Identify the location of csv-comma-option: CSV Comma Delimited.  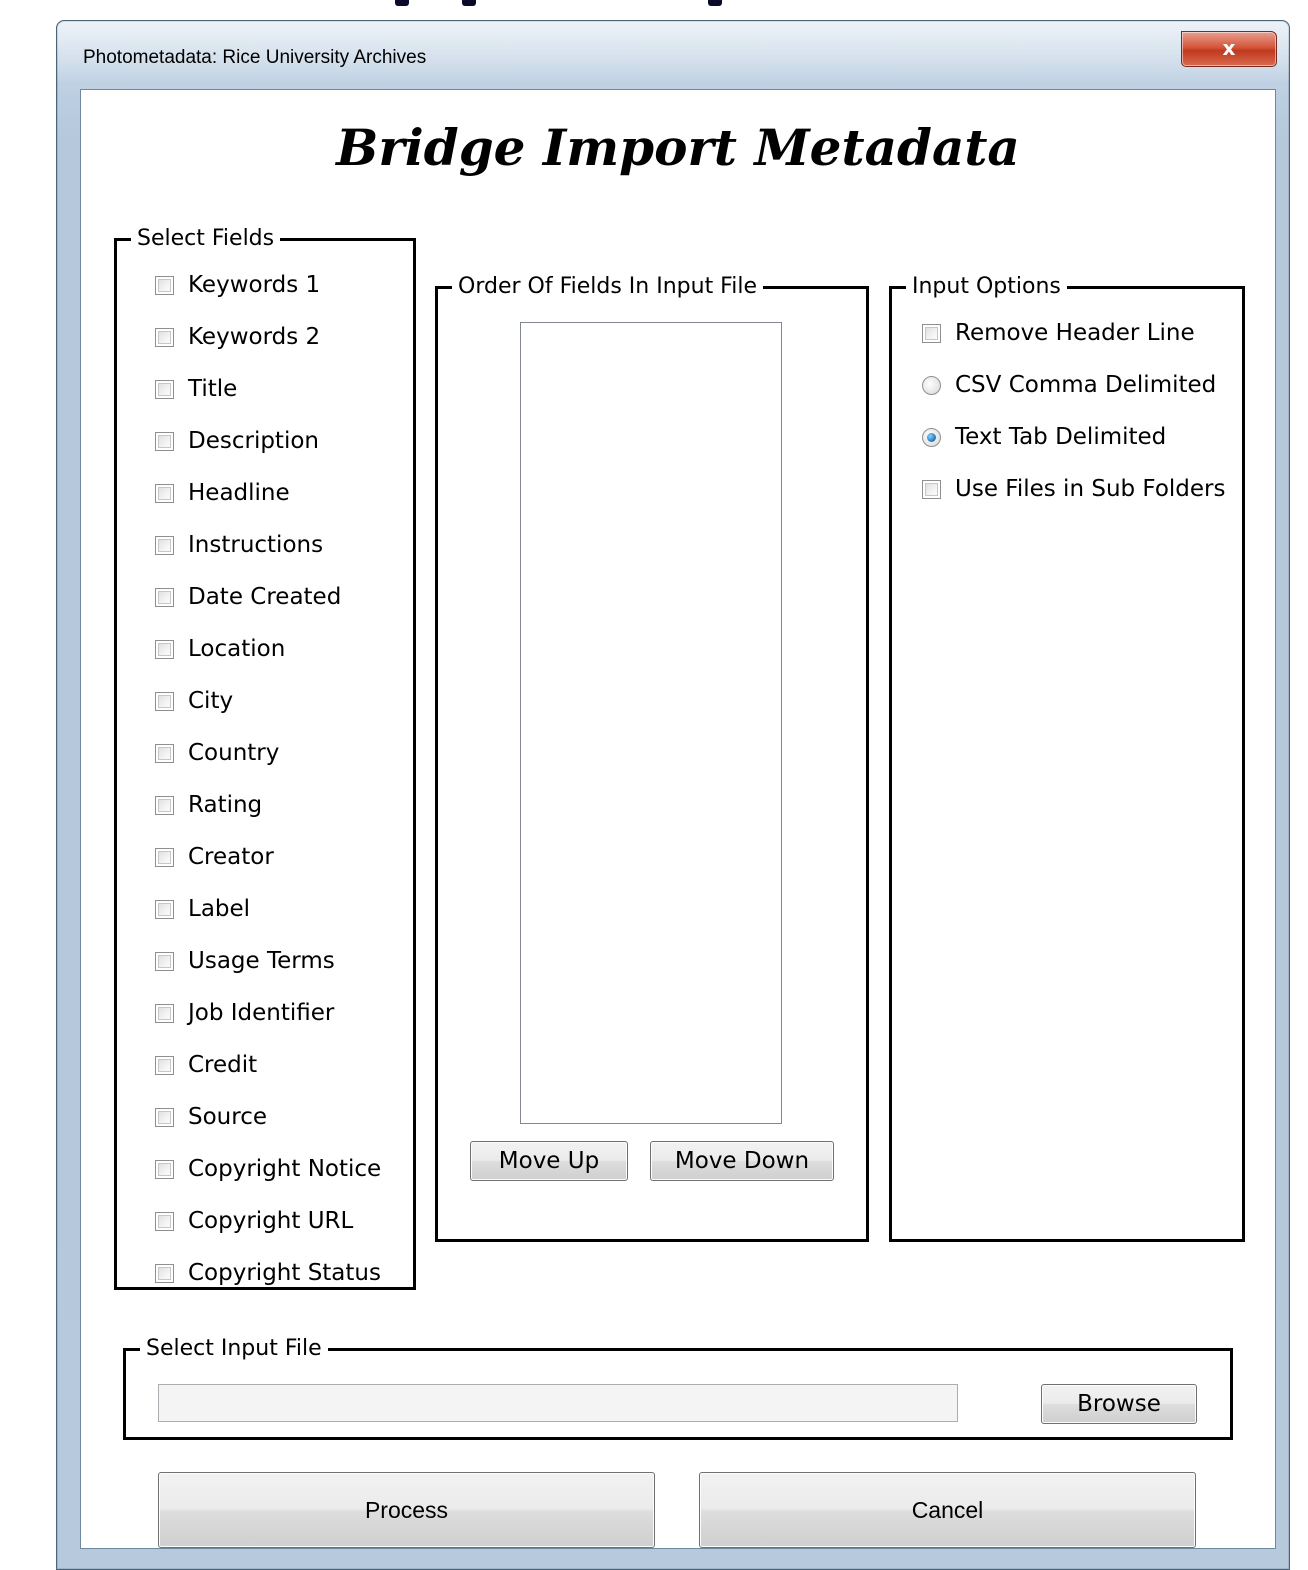
(1069, 385).